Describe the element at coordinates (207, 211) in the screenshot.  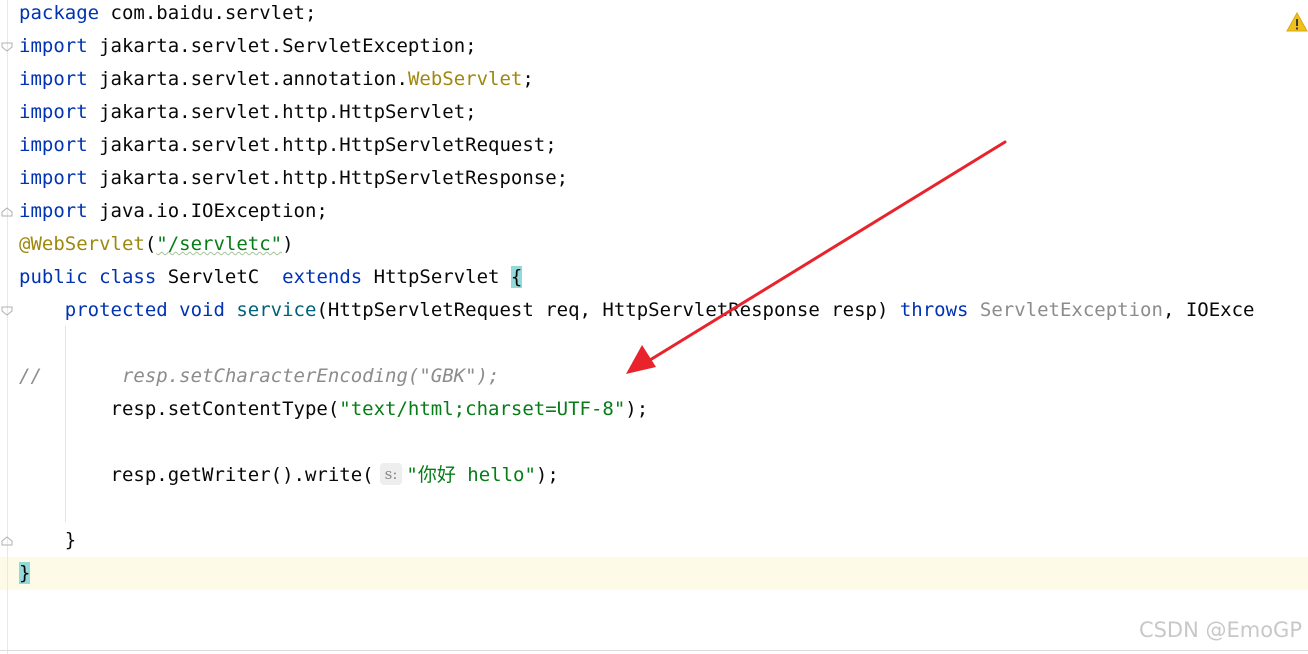
I see `code-text: java.io.IOException;` at that location.